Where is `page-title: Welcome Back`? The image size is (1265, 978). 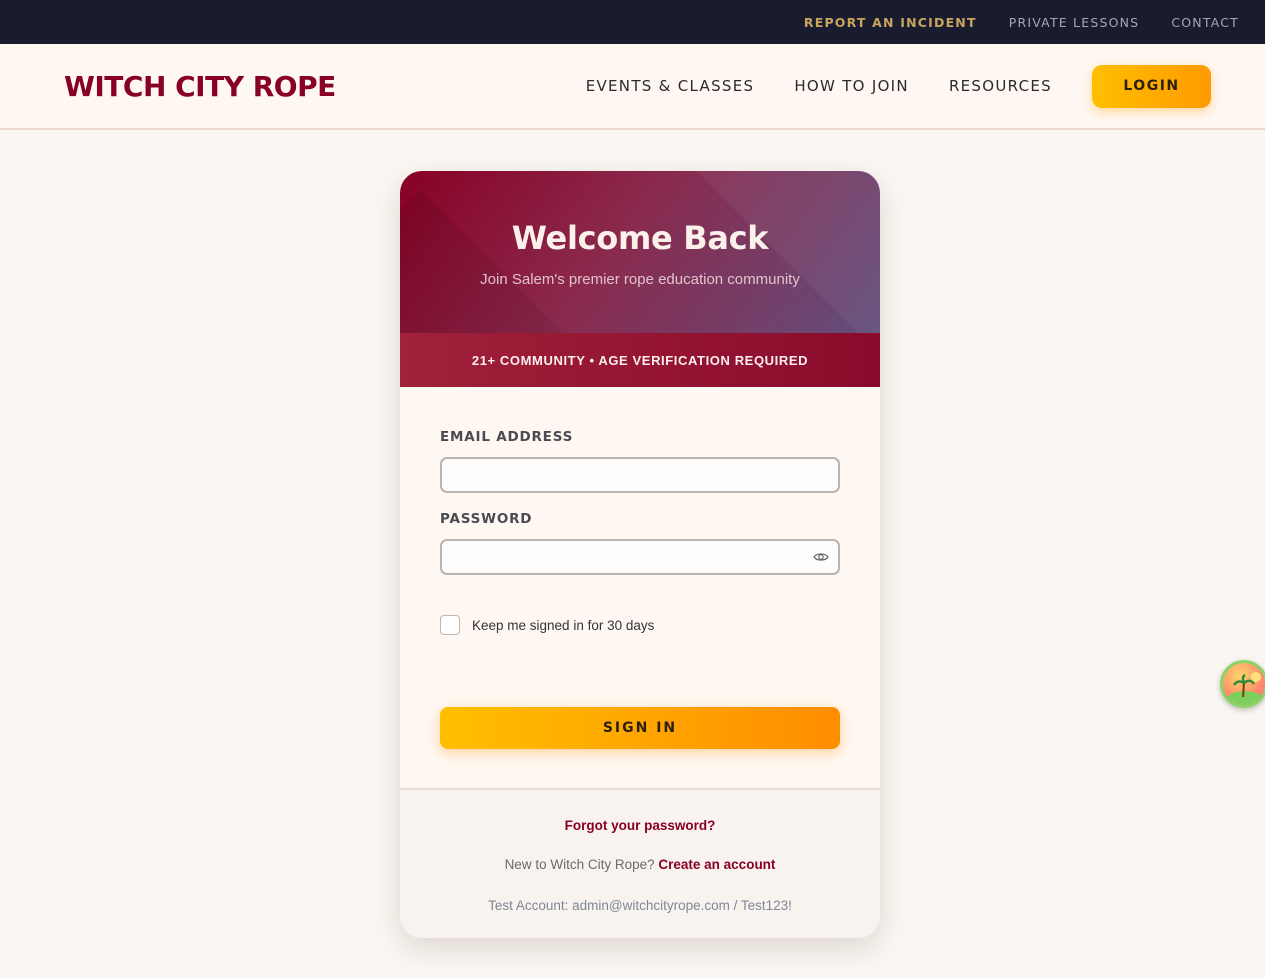 page-title: Welcome Back is located at coordinates (640, 238).